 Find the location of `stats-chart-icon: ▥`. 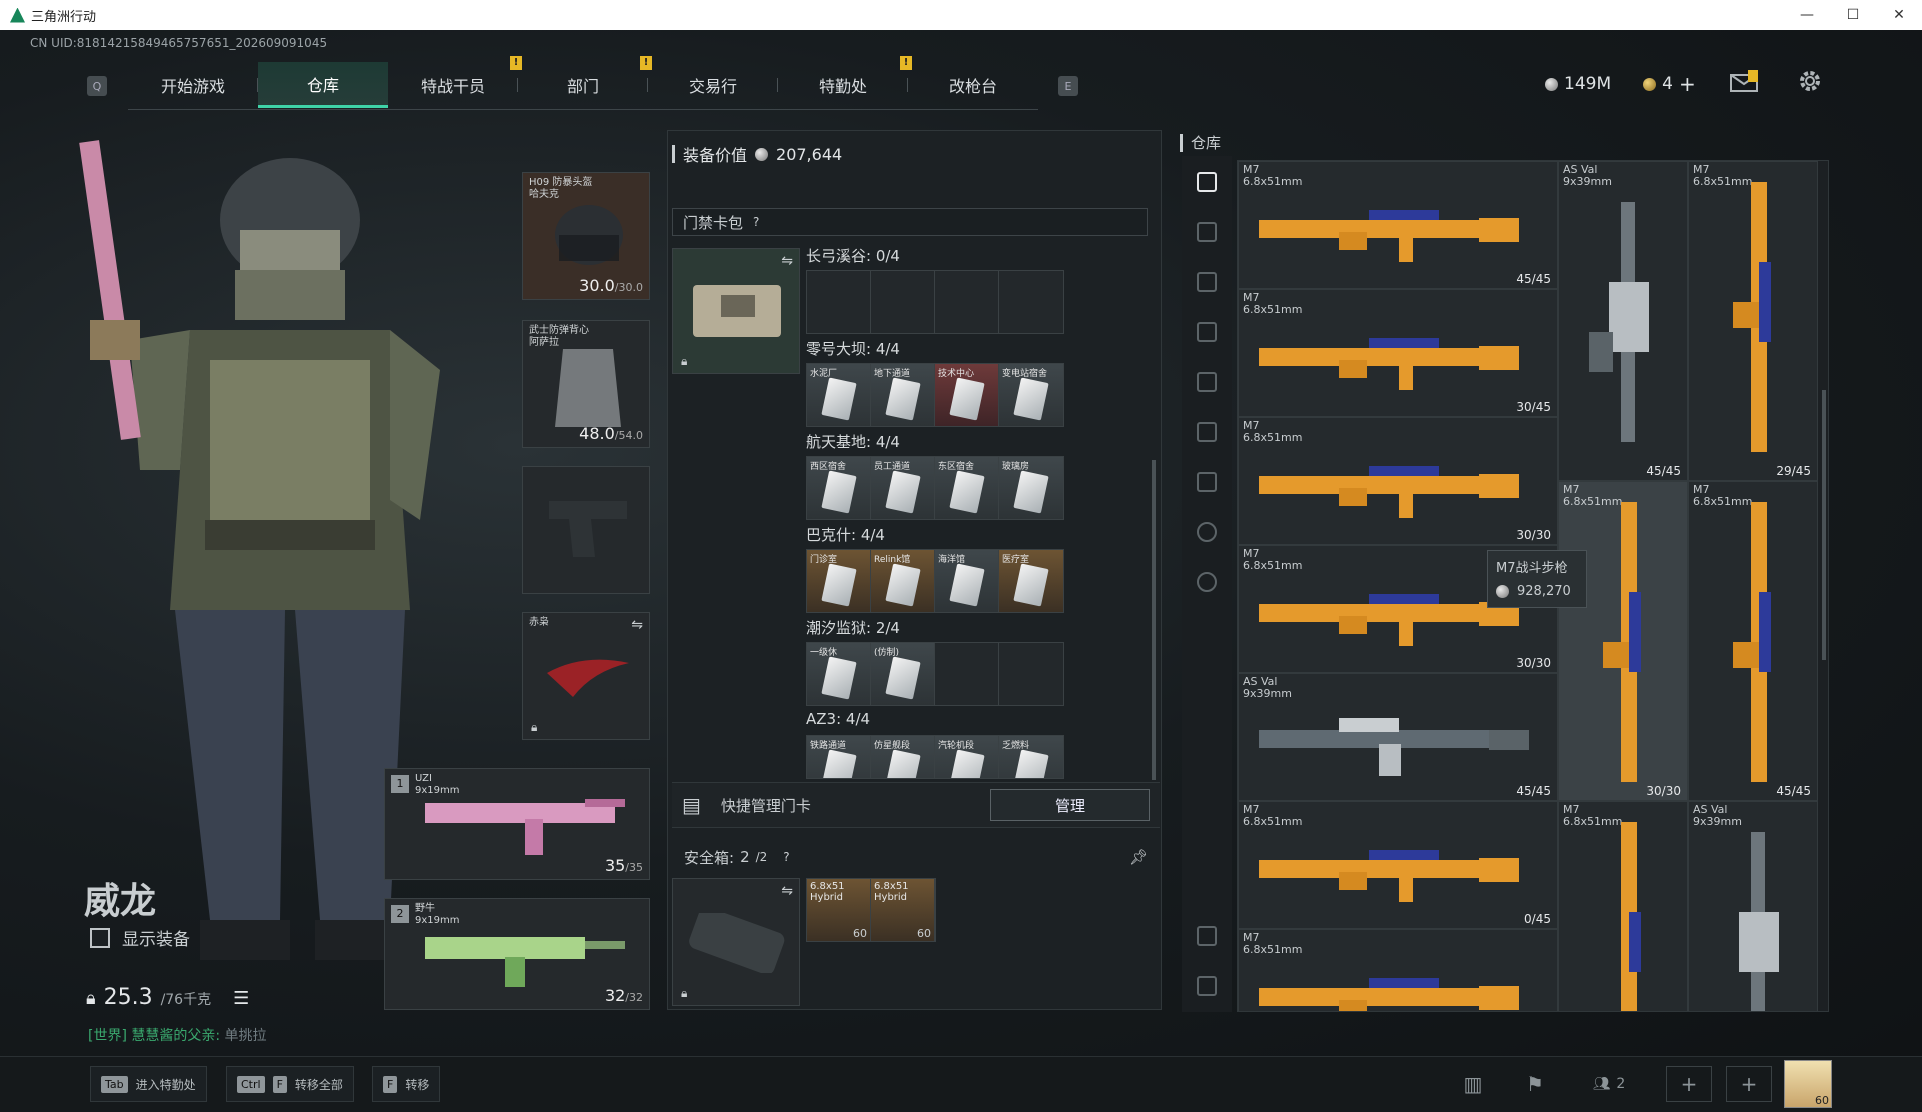

stats-chart-icon: ▥ is located at coordinates (1473, 1084).